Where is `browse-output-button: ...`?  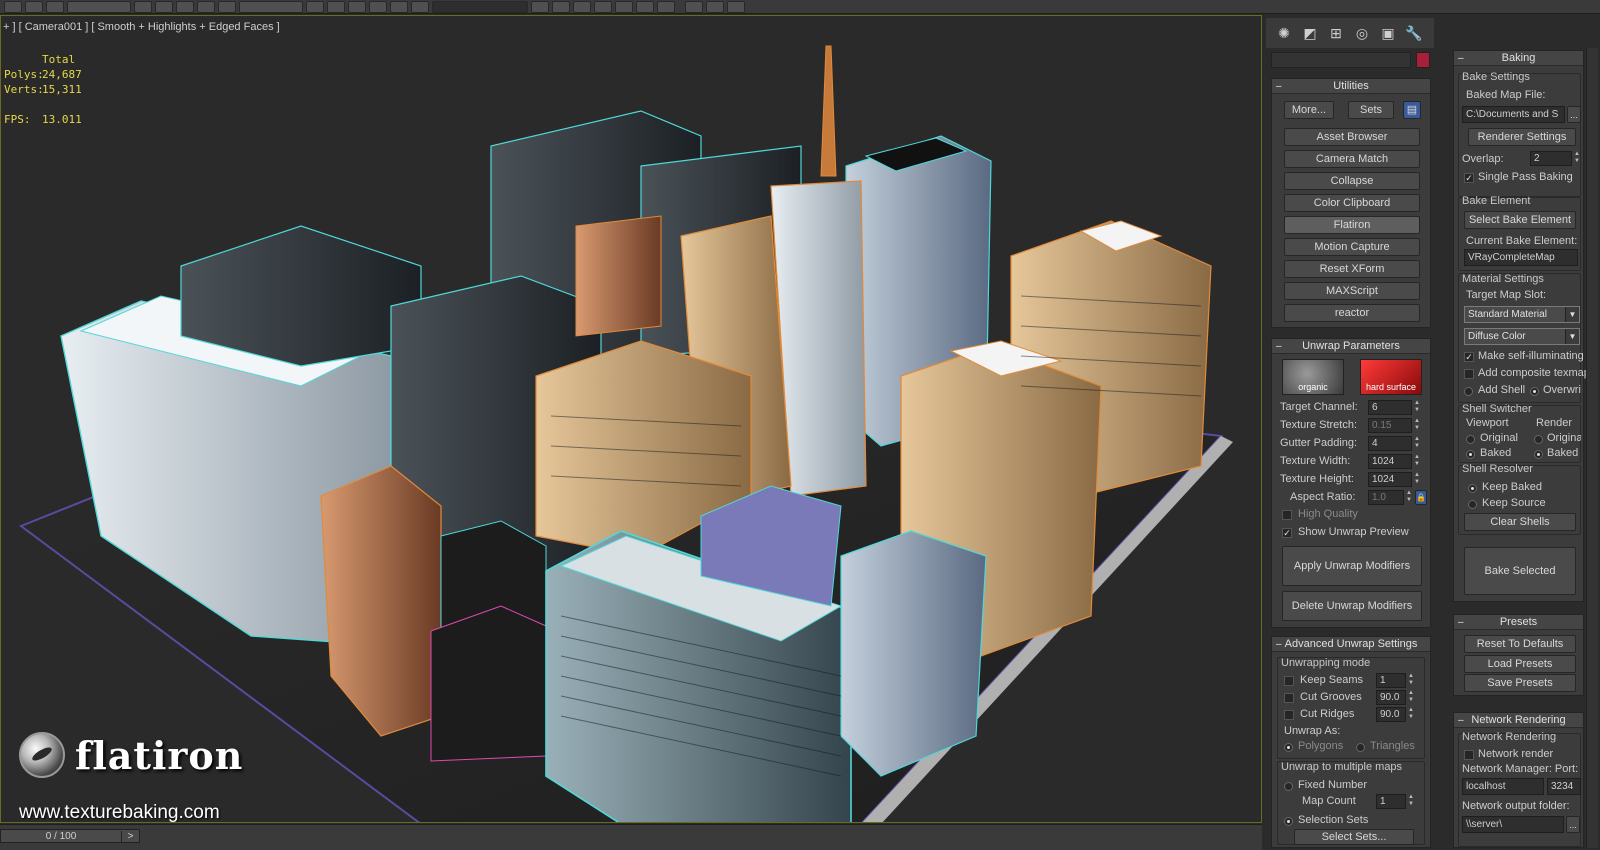
browse-output-button: ... is located at coordinates (1573, 824).